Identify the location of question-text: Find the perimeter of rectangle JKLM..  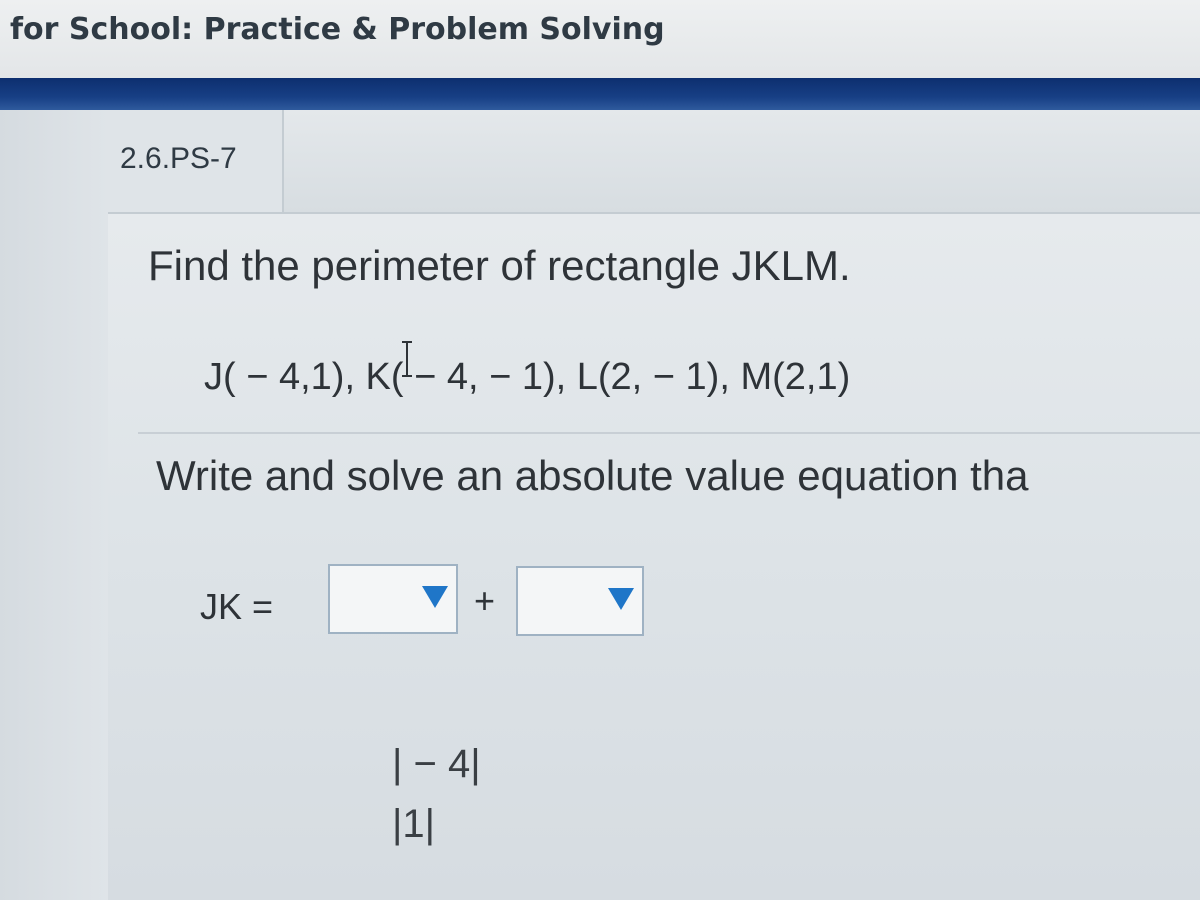
(499, 265).